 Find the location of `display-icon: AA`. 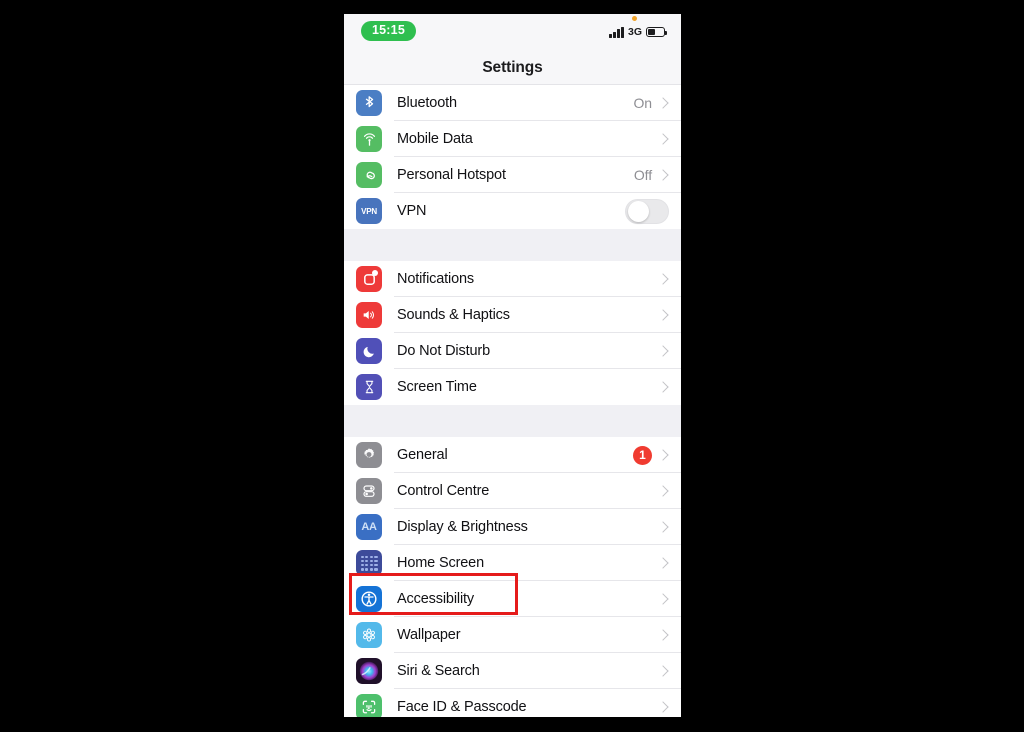

display-icon: AA is located at coordinates (369, 527).